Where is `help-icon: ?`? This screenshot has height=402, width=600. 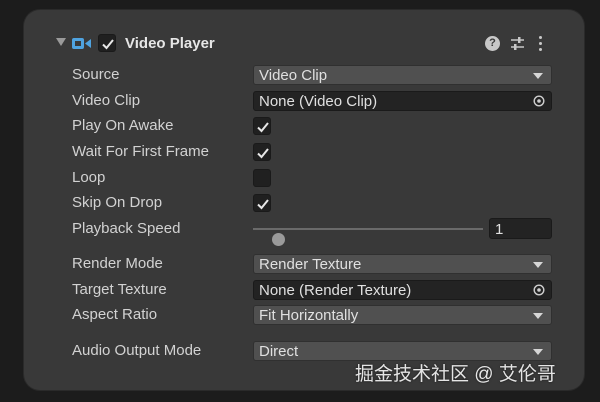
help-icon: ? is located at coordinates (492, 43).